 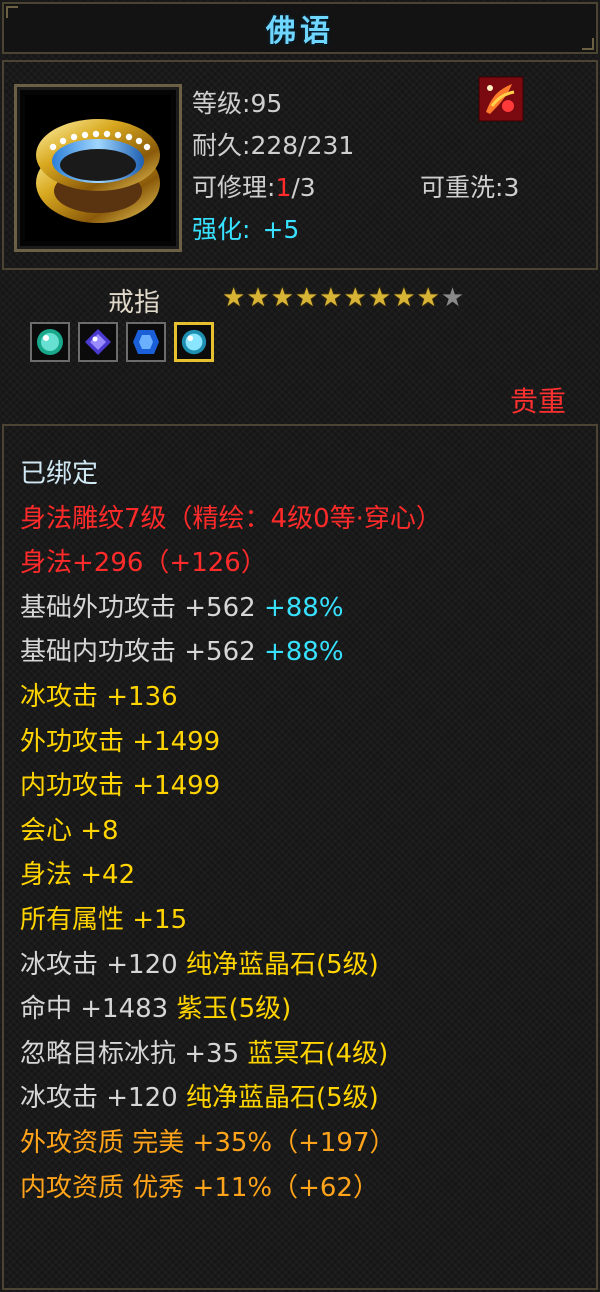 I want to click on property-row: 冰攻击 +136, so click(x=231, y=697).